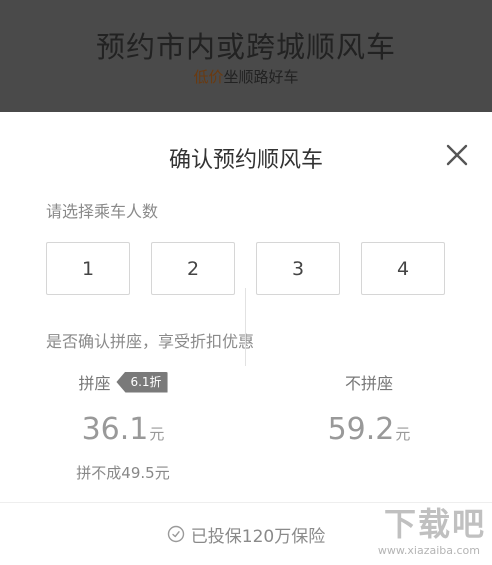 This screenshot has height=565, width=492. Describe the element at coordinates (193, 268) in the screenshot. I see `passenger-option-2: 2` at that location.